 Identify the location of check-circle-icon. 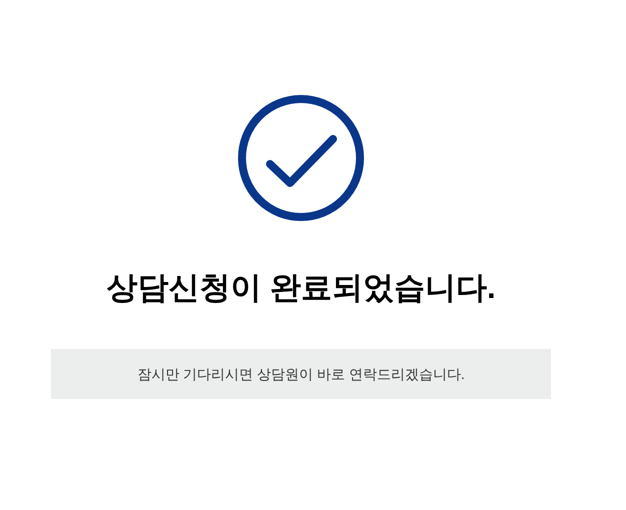
(301, 158).